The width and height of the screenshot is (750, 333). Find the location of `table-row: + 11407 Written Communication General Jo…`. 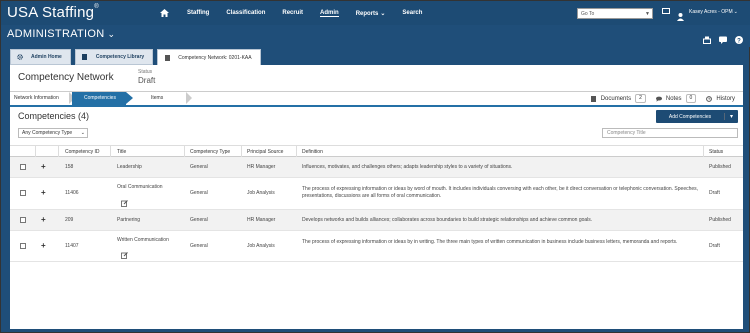

table-row: + 11407 Written Communication General Jo… is located at coordinates (376, 246).